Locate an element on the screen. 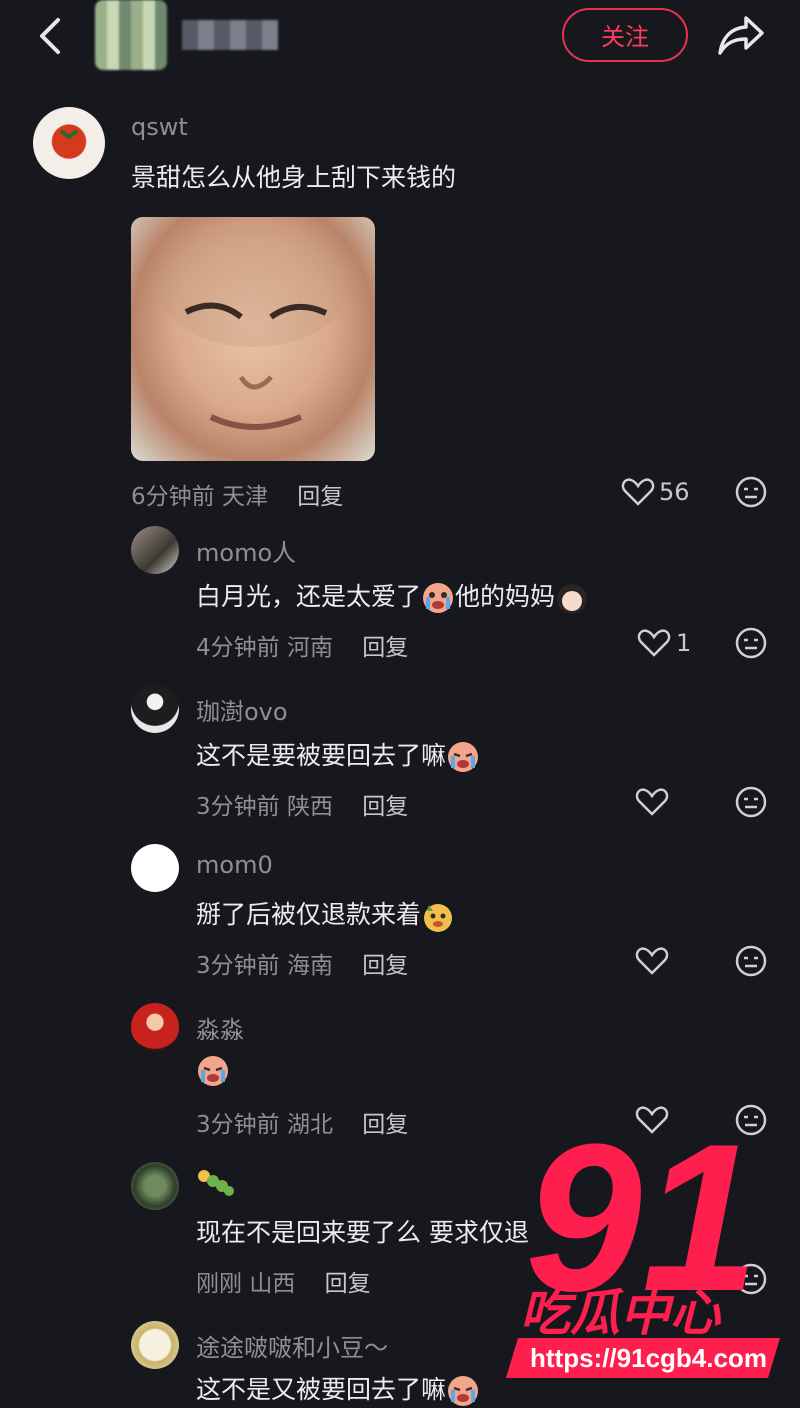 The width and height of the screenshot is (800, 1408). comment-text: 掰了后被仅退款来着 is located at coordinates (325, 914).